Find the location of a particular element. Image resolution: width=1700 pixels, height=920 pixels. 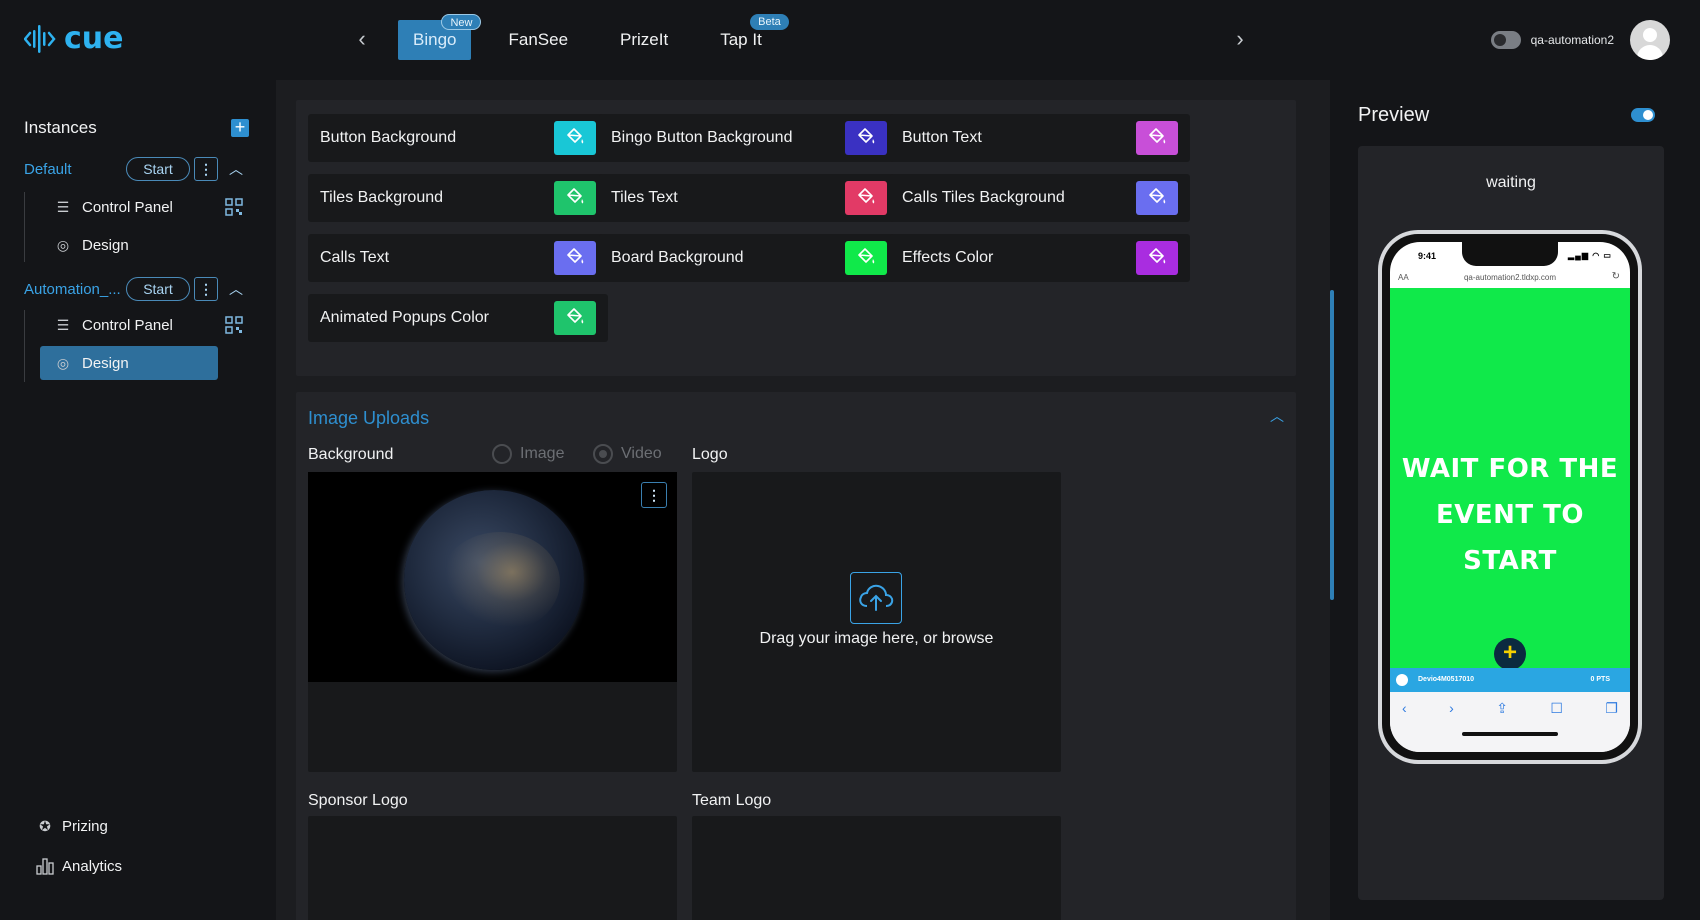

sidebar-item-prizing: ✪ Prizing is located at coordinates (72, 826).